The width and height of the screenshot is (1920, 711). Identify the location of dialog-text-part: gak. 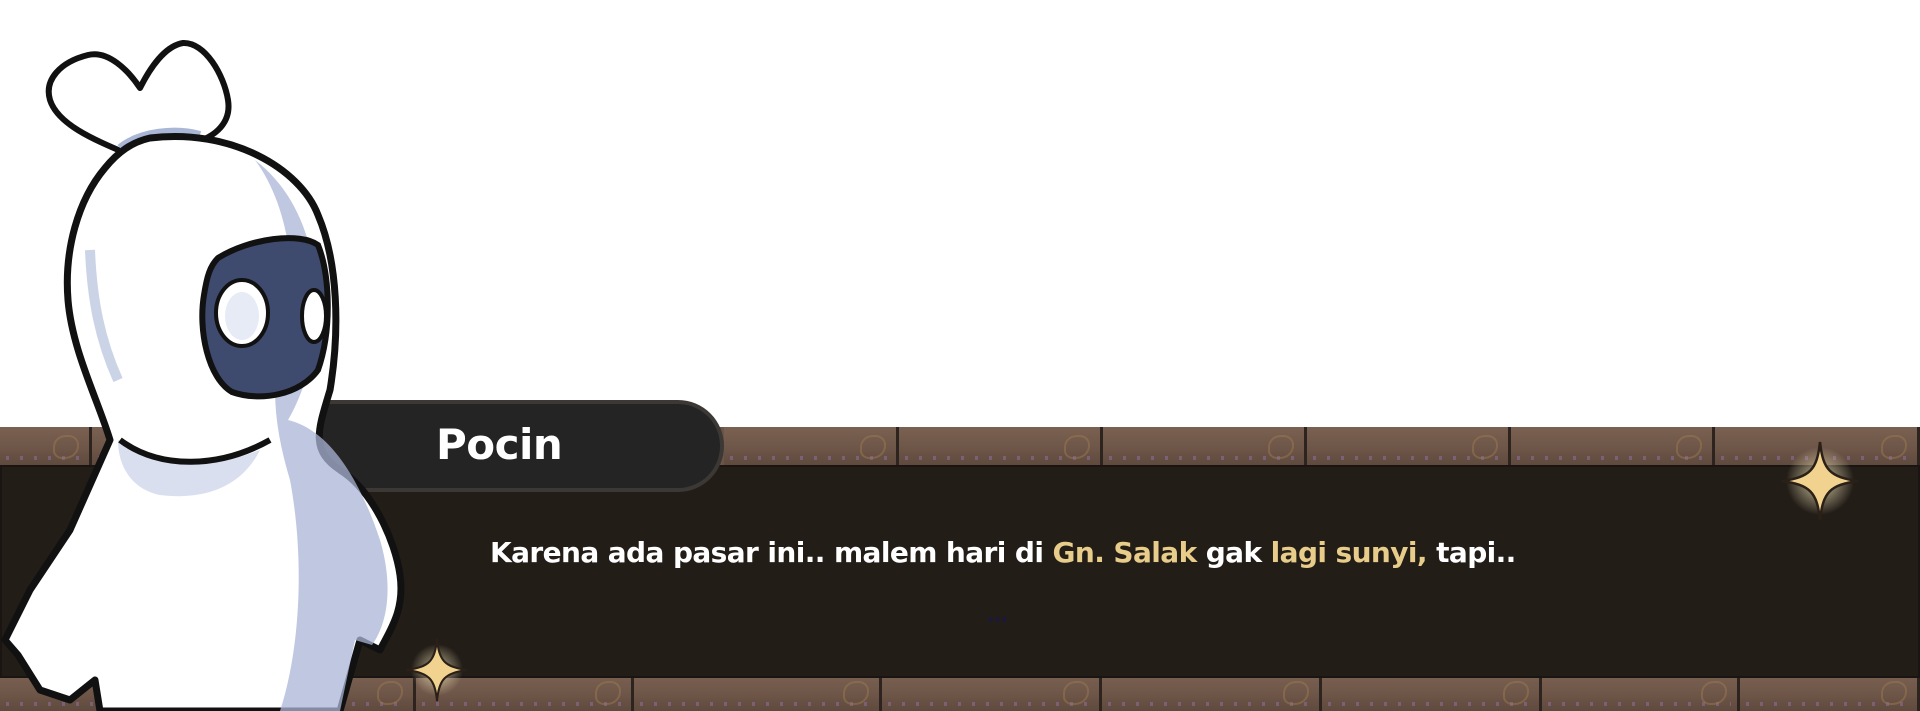
(1233, 552).